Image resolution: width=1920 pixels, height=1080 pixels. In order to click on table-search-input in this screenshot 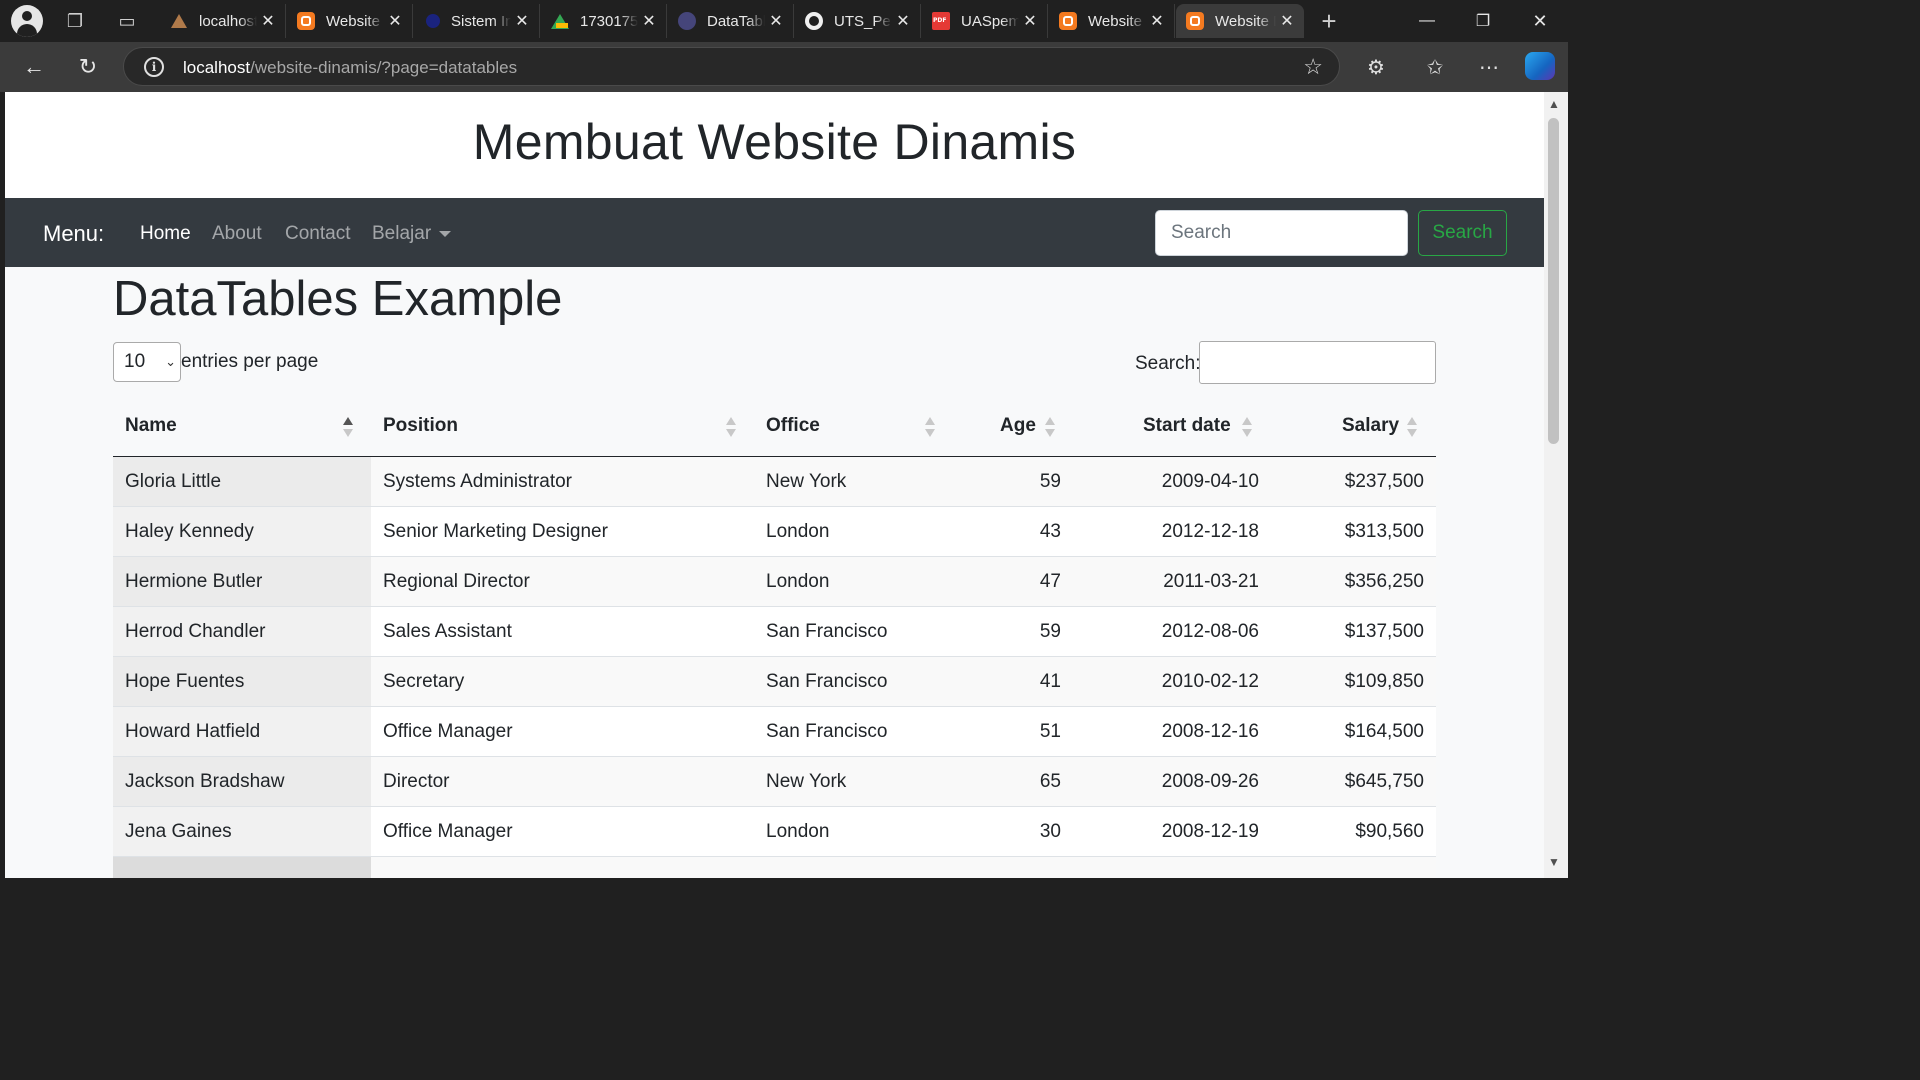, I will do `click(1317, 362)`.